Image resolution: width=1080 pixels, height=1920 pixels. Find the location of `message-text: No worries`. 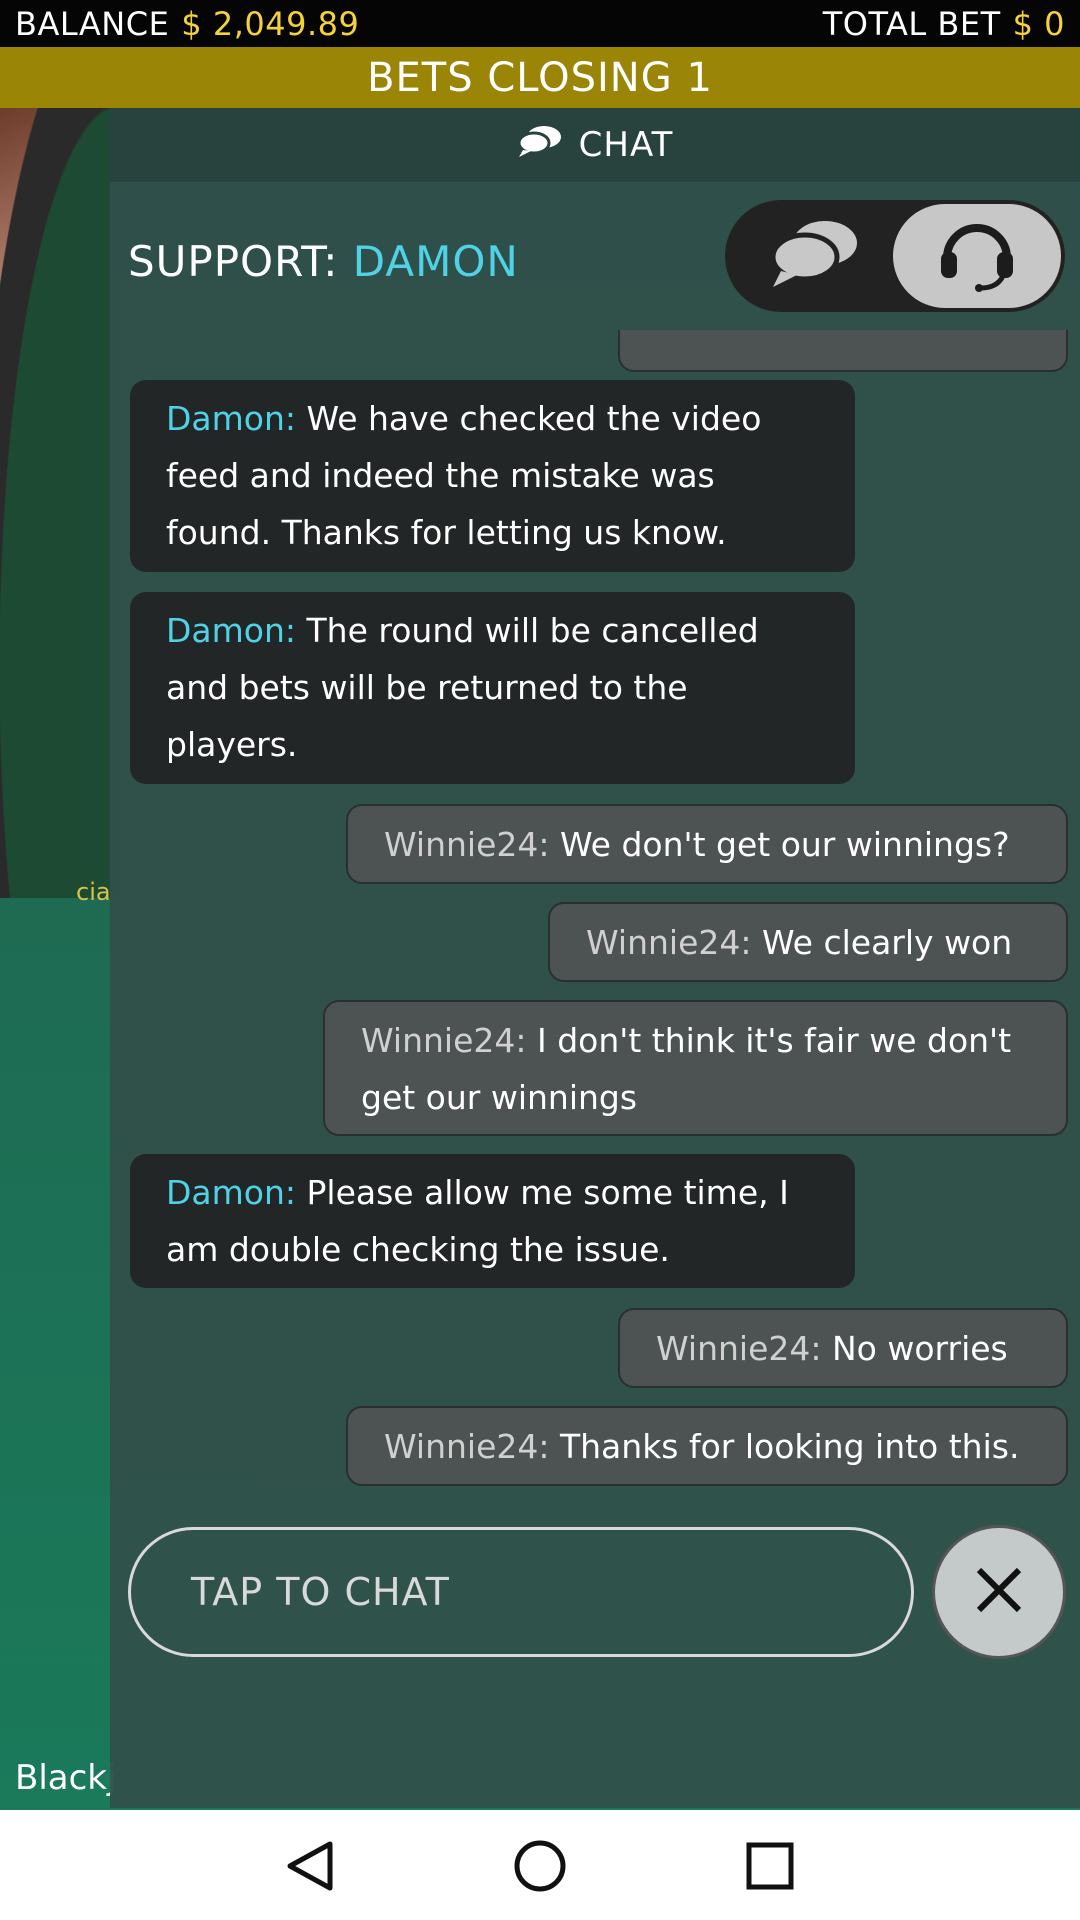

message-text: No worries is located at coordinates (919, 1348).